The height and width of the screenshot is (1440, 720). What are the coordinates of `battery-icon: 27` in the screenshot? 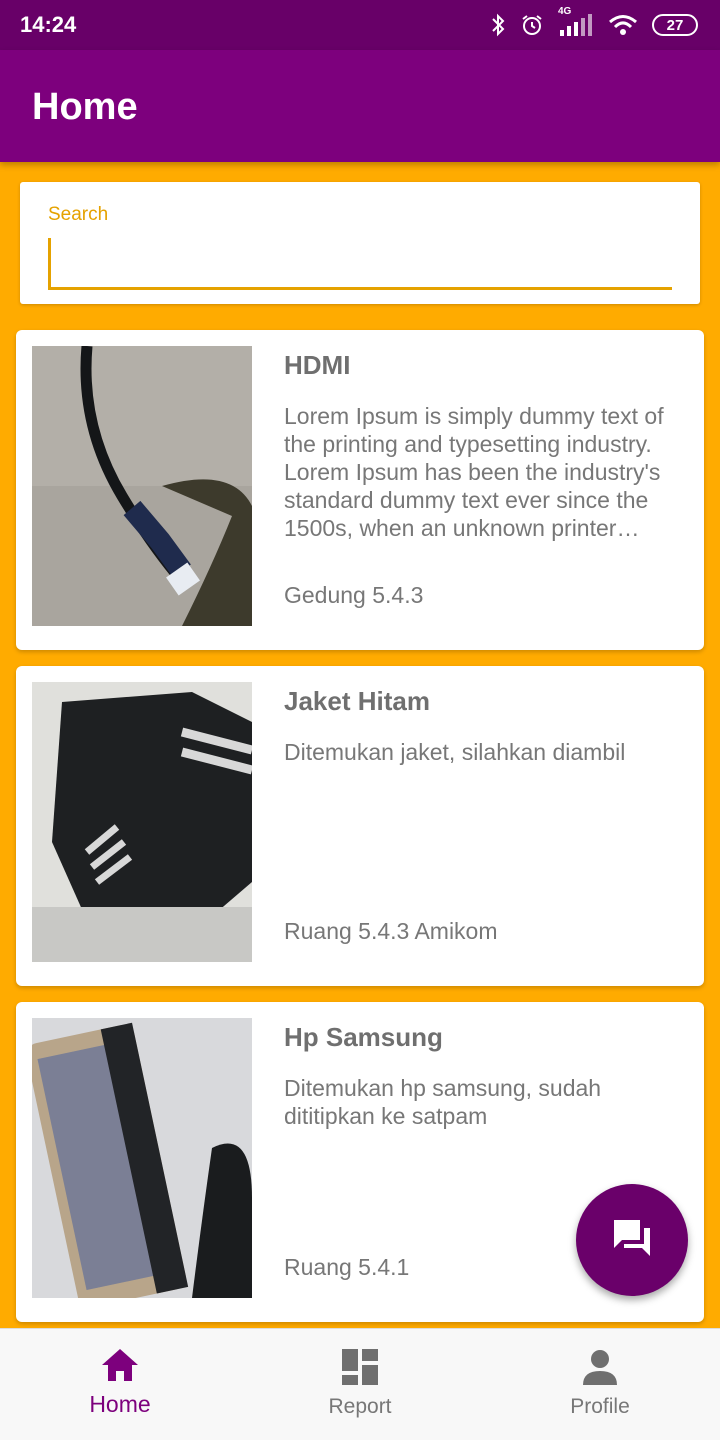 It's located at (675, 25).